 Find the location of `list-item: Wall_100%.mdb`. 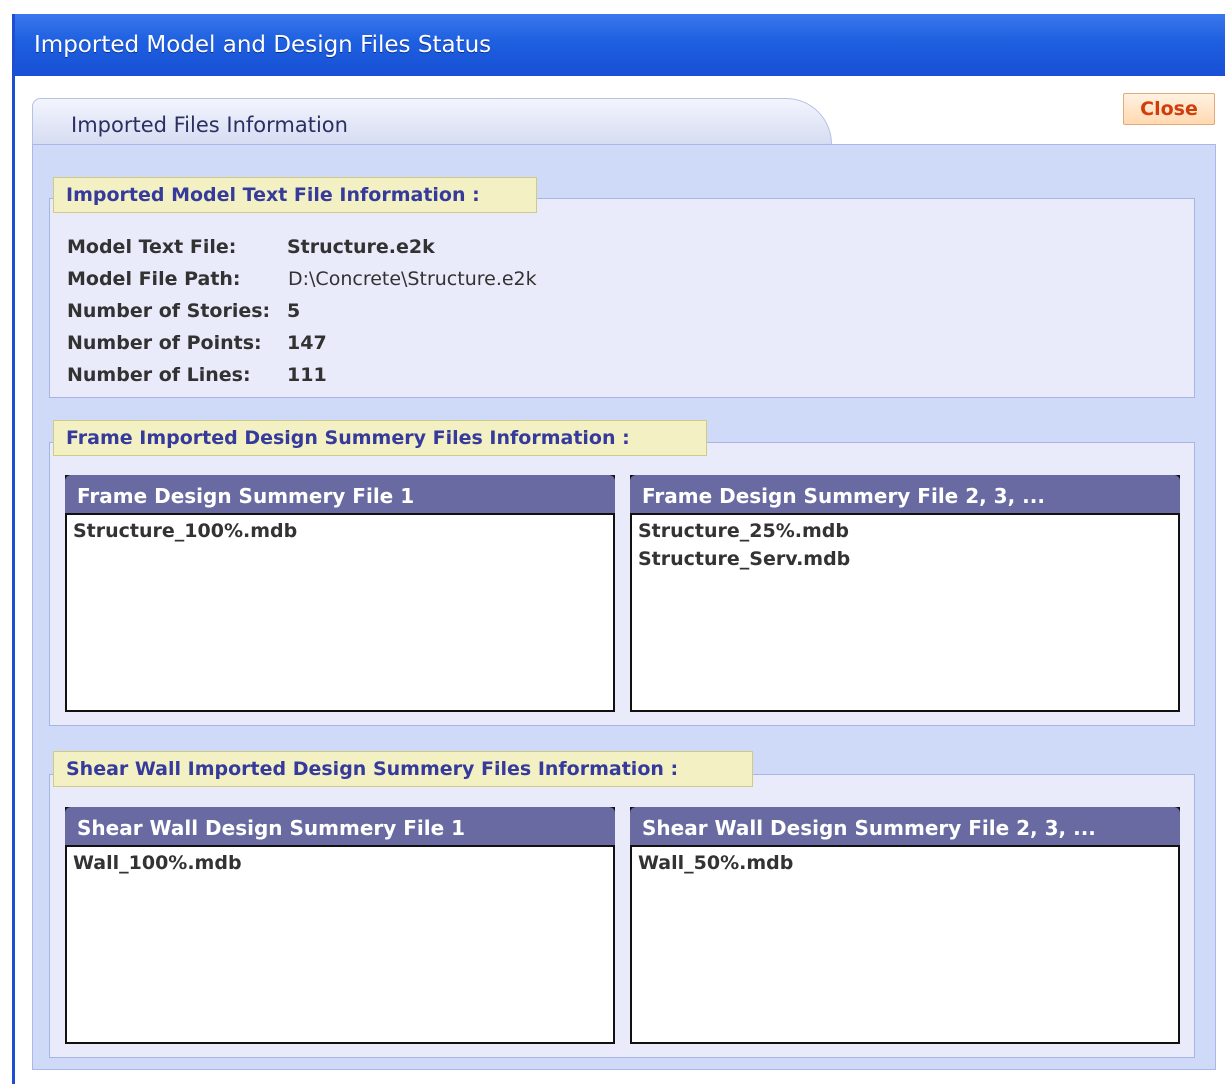

list-item: Wall_100%.mdb is located at coordinates (340, 863).